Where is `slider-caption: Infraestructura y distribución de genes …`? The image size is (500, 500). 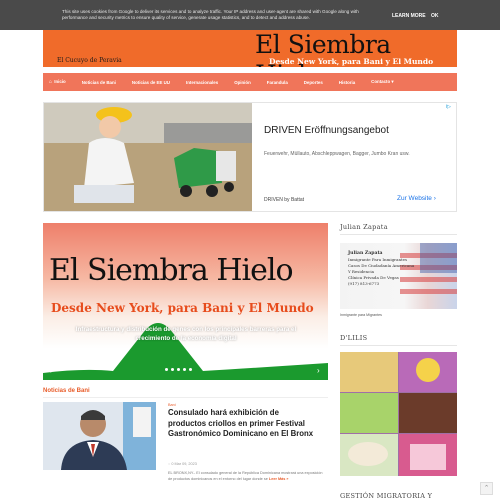 slider-caption: Infraestructura y distribución de genes … is located at coordinates (186, 334).